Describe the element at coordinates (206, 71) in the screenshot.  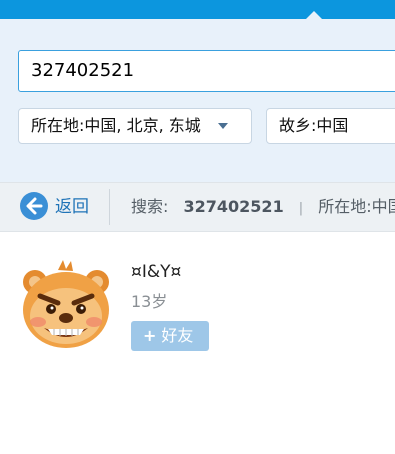
I see `search-input: 327402521` at that location.